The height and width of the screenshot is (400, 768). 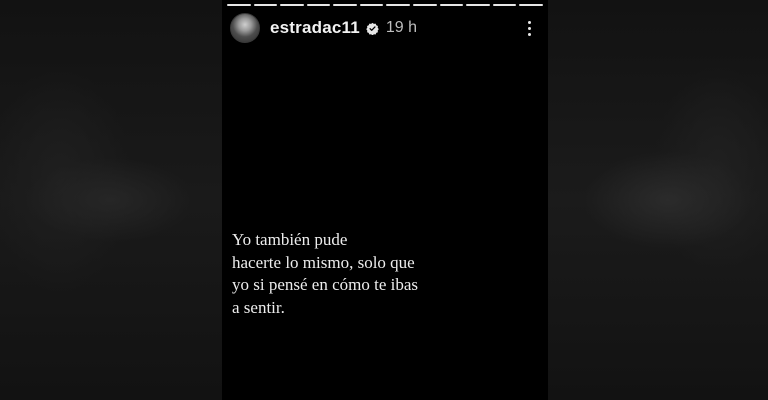 I want to click on story-header: estradac11 19 h, so click(x=385, y=28).